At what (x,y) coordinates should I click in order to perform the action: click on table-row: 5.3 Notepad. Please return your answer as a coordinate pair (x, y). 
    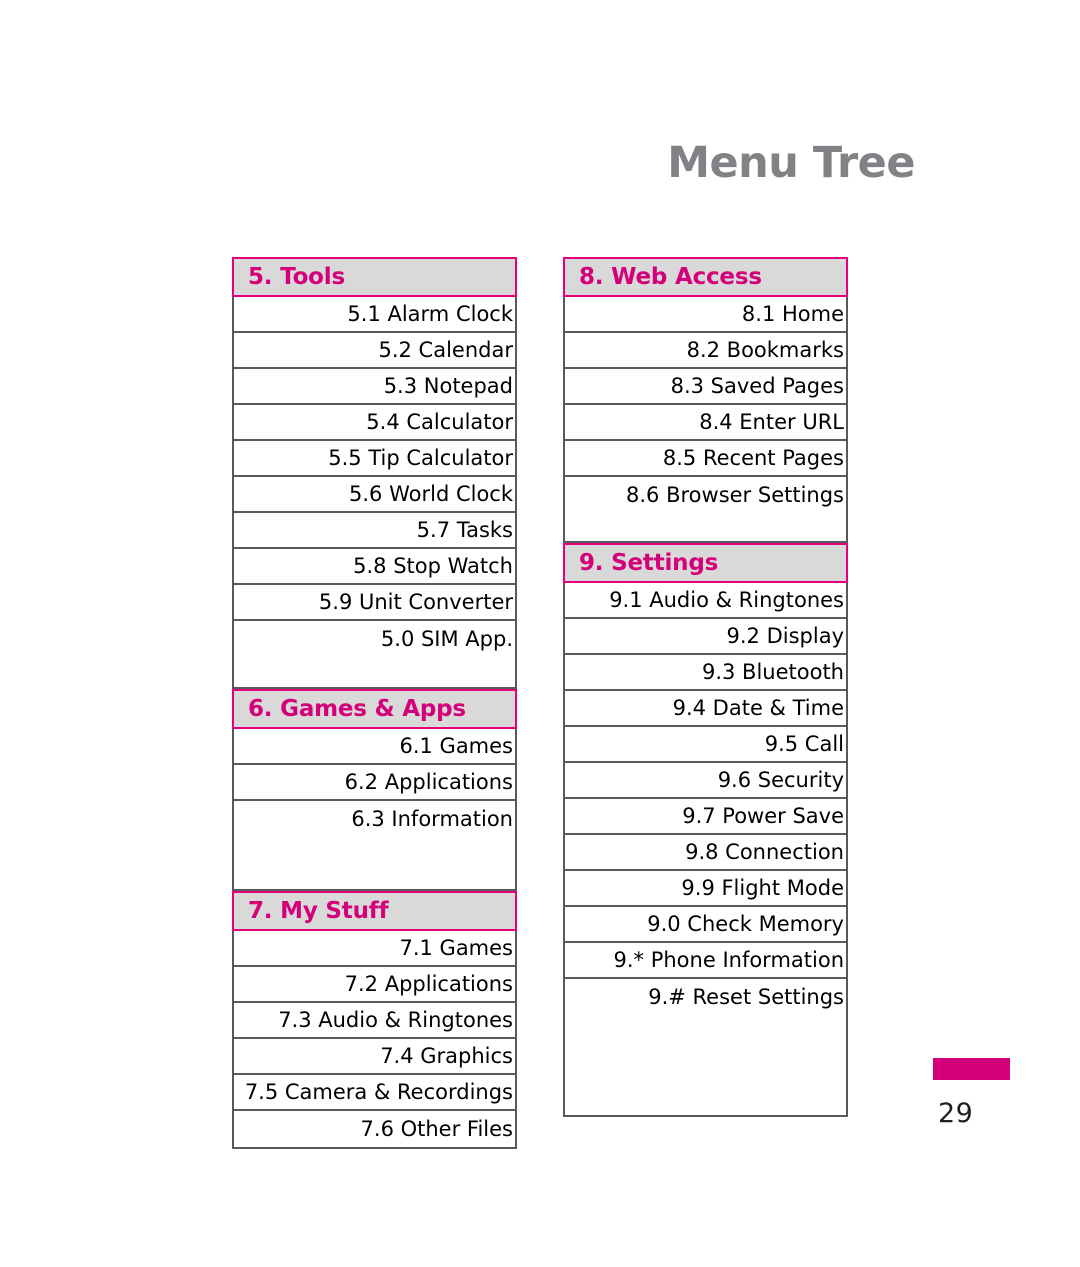
    Looking at the image, I should click on (374, 387).